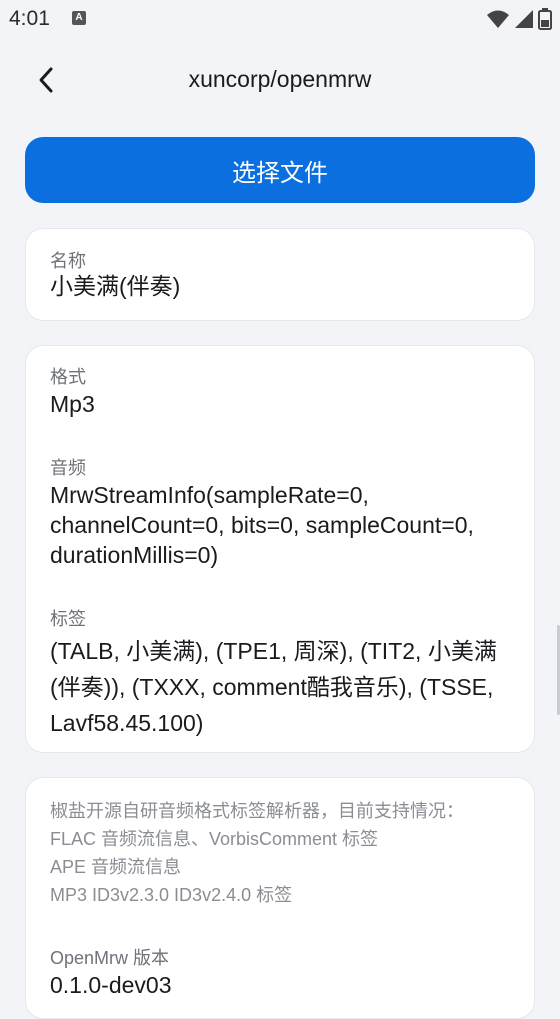  I want to click on name-label: 名称, so click(68, 261).